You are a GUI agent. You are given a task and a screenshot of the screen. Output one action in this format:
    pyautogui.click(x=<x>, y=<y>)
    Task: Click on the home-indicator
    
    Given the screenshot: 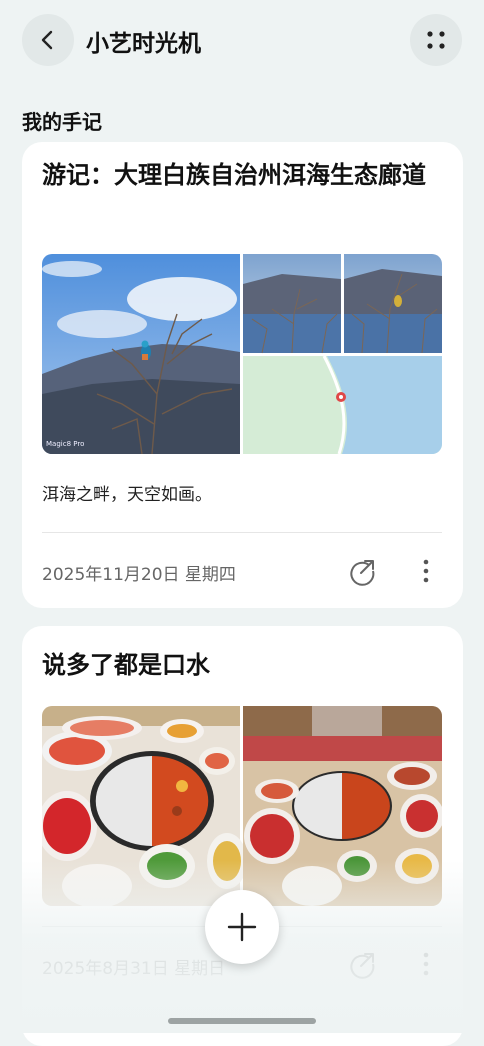 What is the action you would take?
    pyautogui.click(x=242, y=1021)
    